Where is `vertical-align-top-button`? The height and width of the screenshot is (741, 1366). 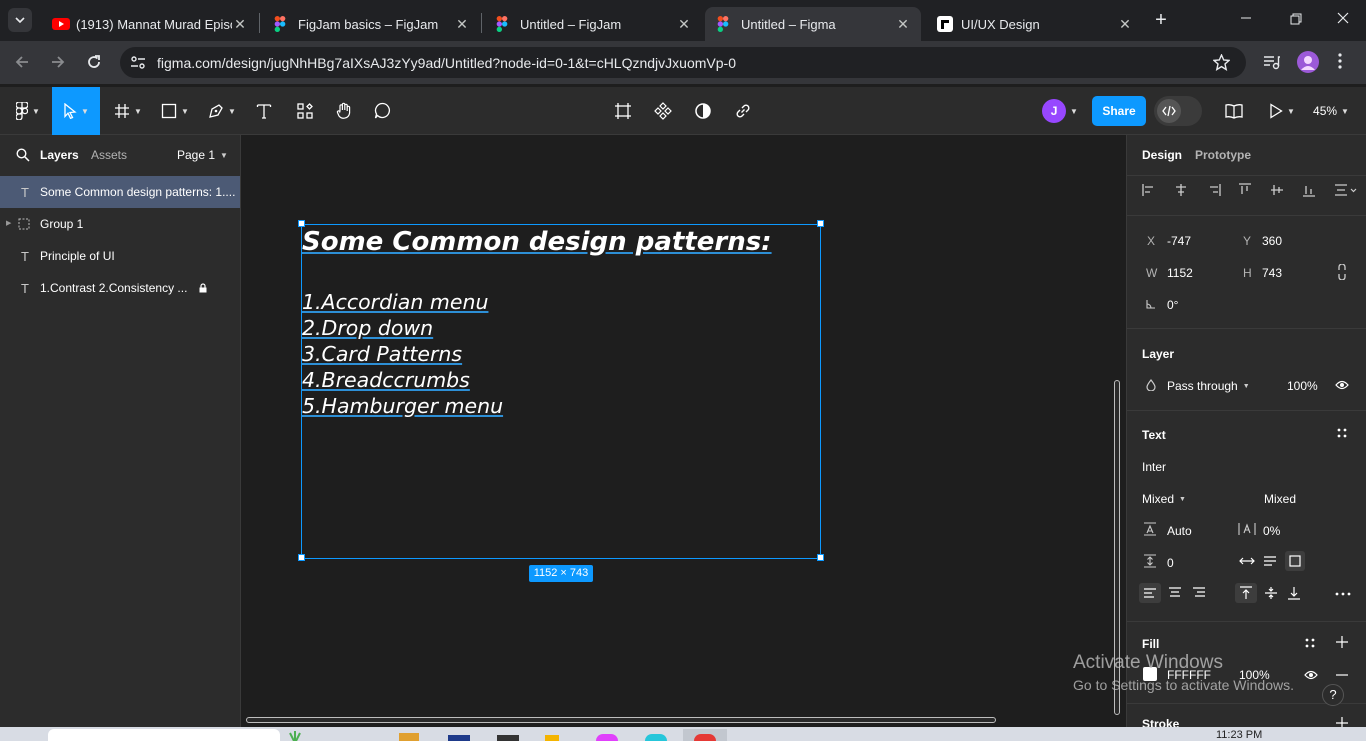 vertical-align-top-button is located at coordinates (1246, 593).